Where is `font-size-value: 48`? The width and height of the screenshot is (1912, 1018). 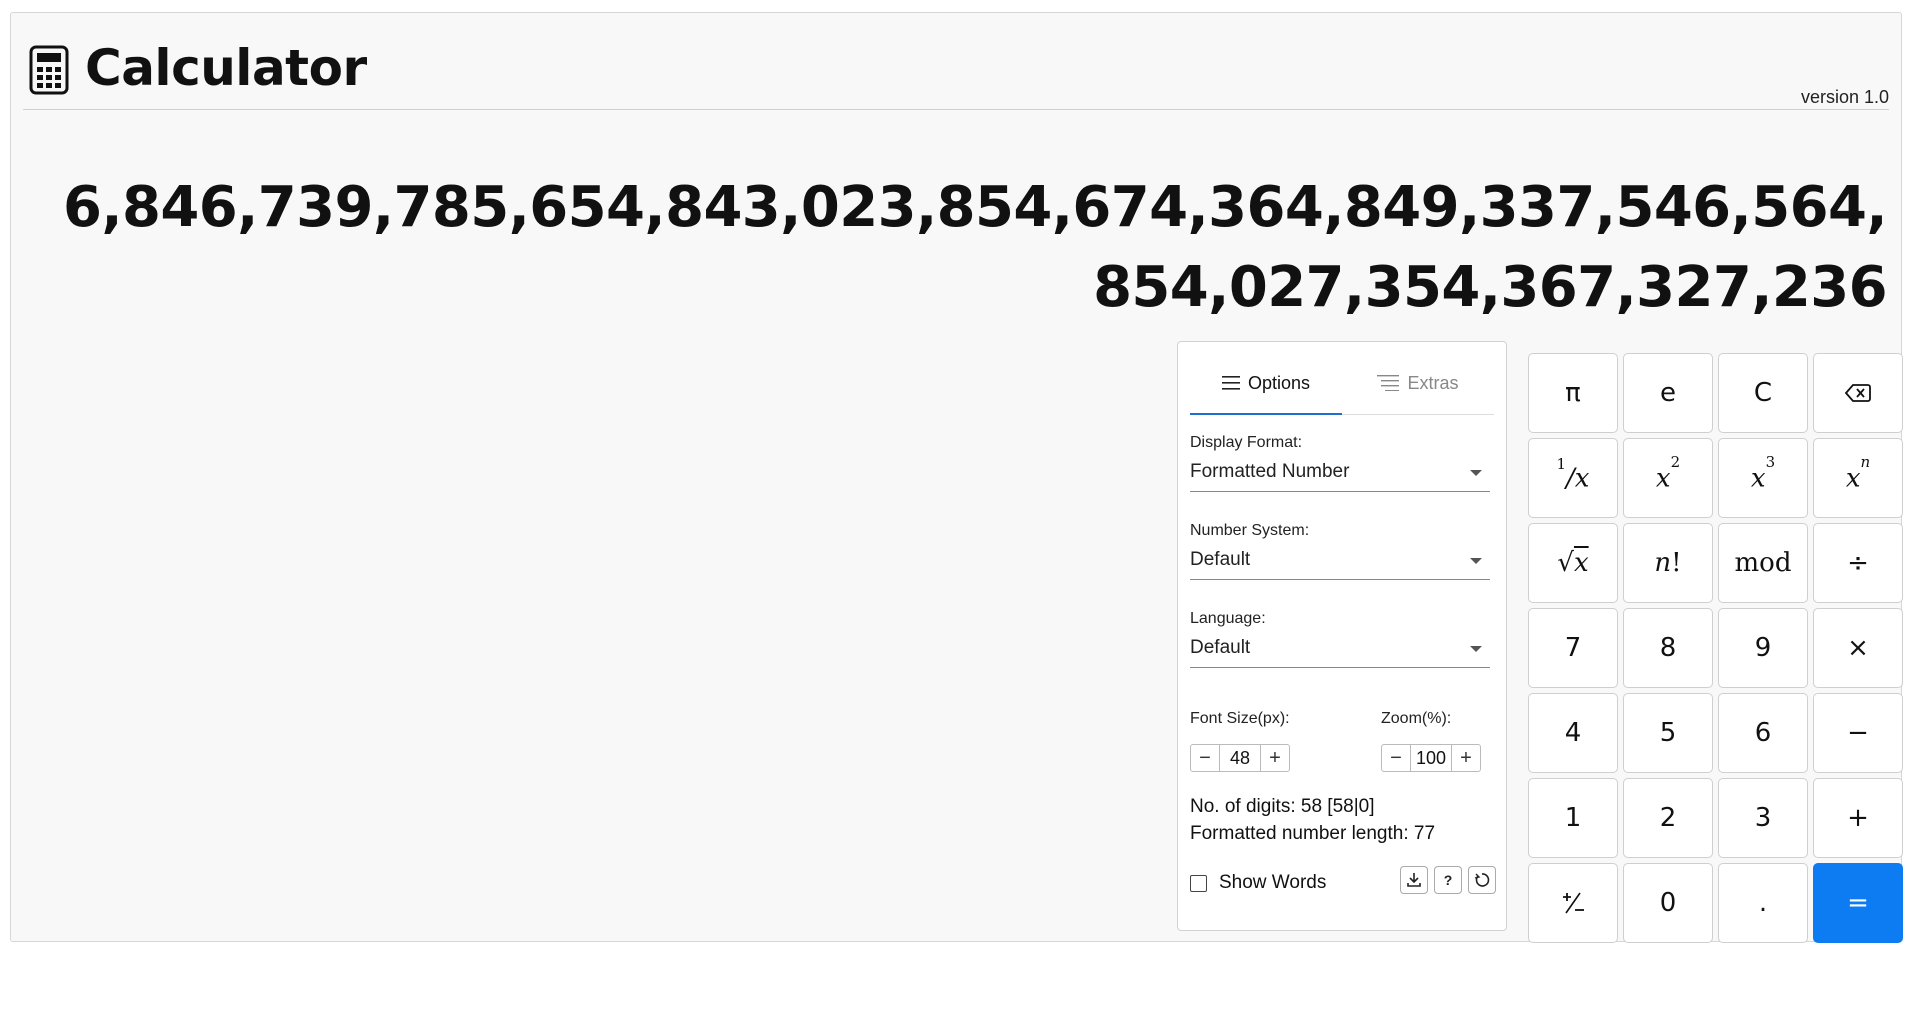
font-size-value: 48 is located at coordinates (1240, 758).